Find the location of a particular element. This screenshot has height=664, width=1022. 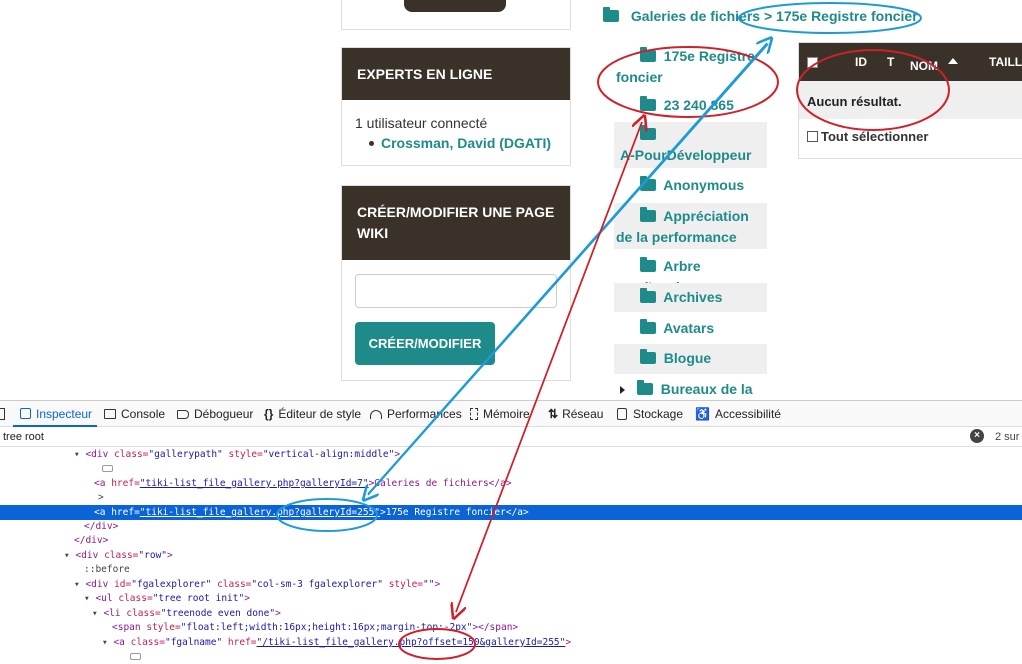

breadcrumb-current-link: > 175e Registre foncier is located at coordinates (841, 16).